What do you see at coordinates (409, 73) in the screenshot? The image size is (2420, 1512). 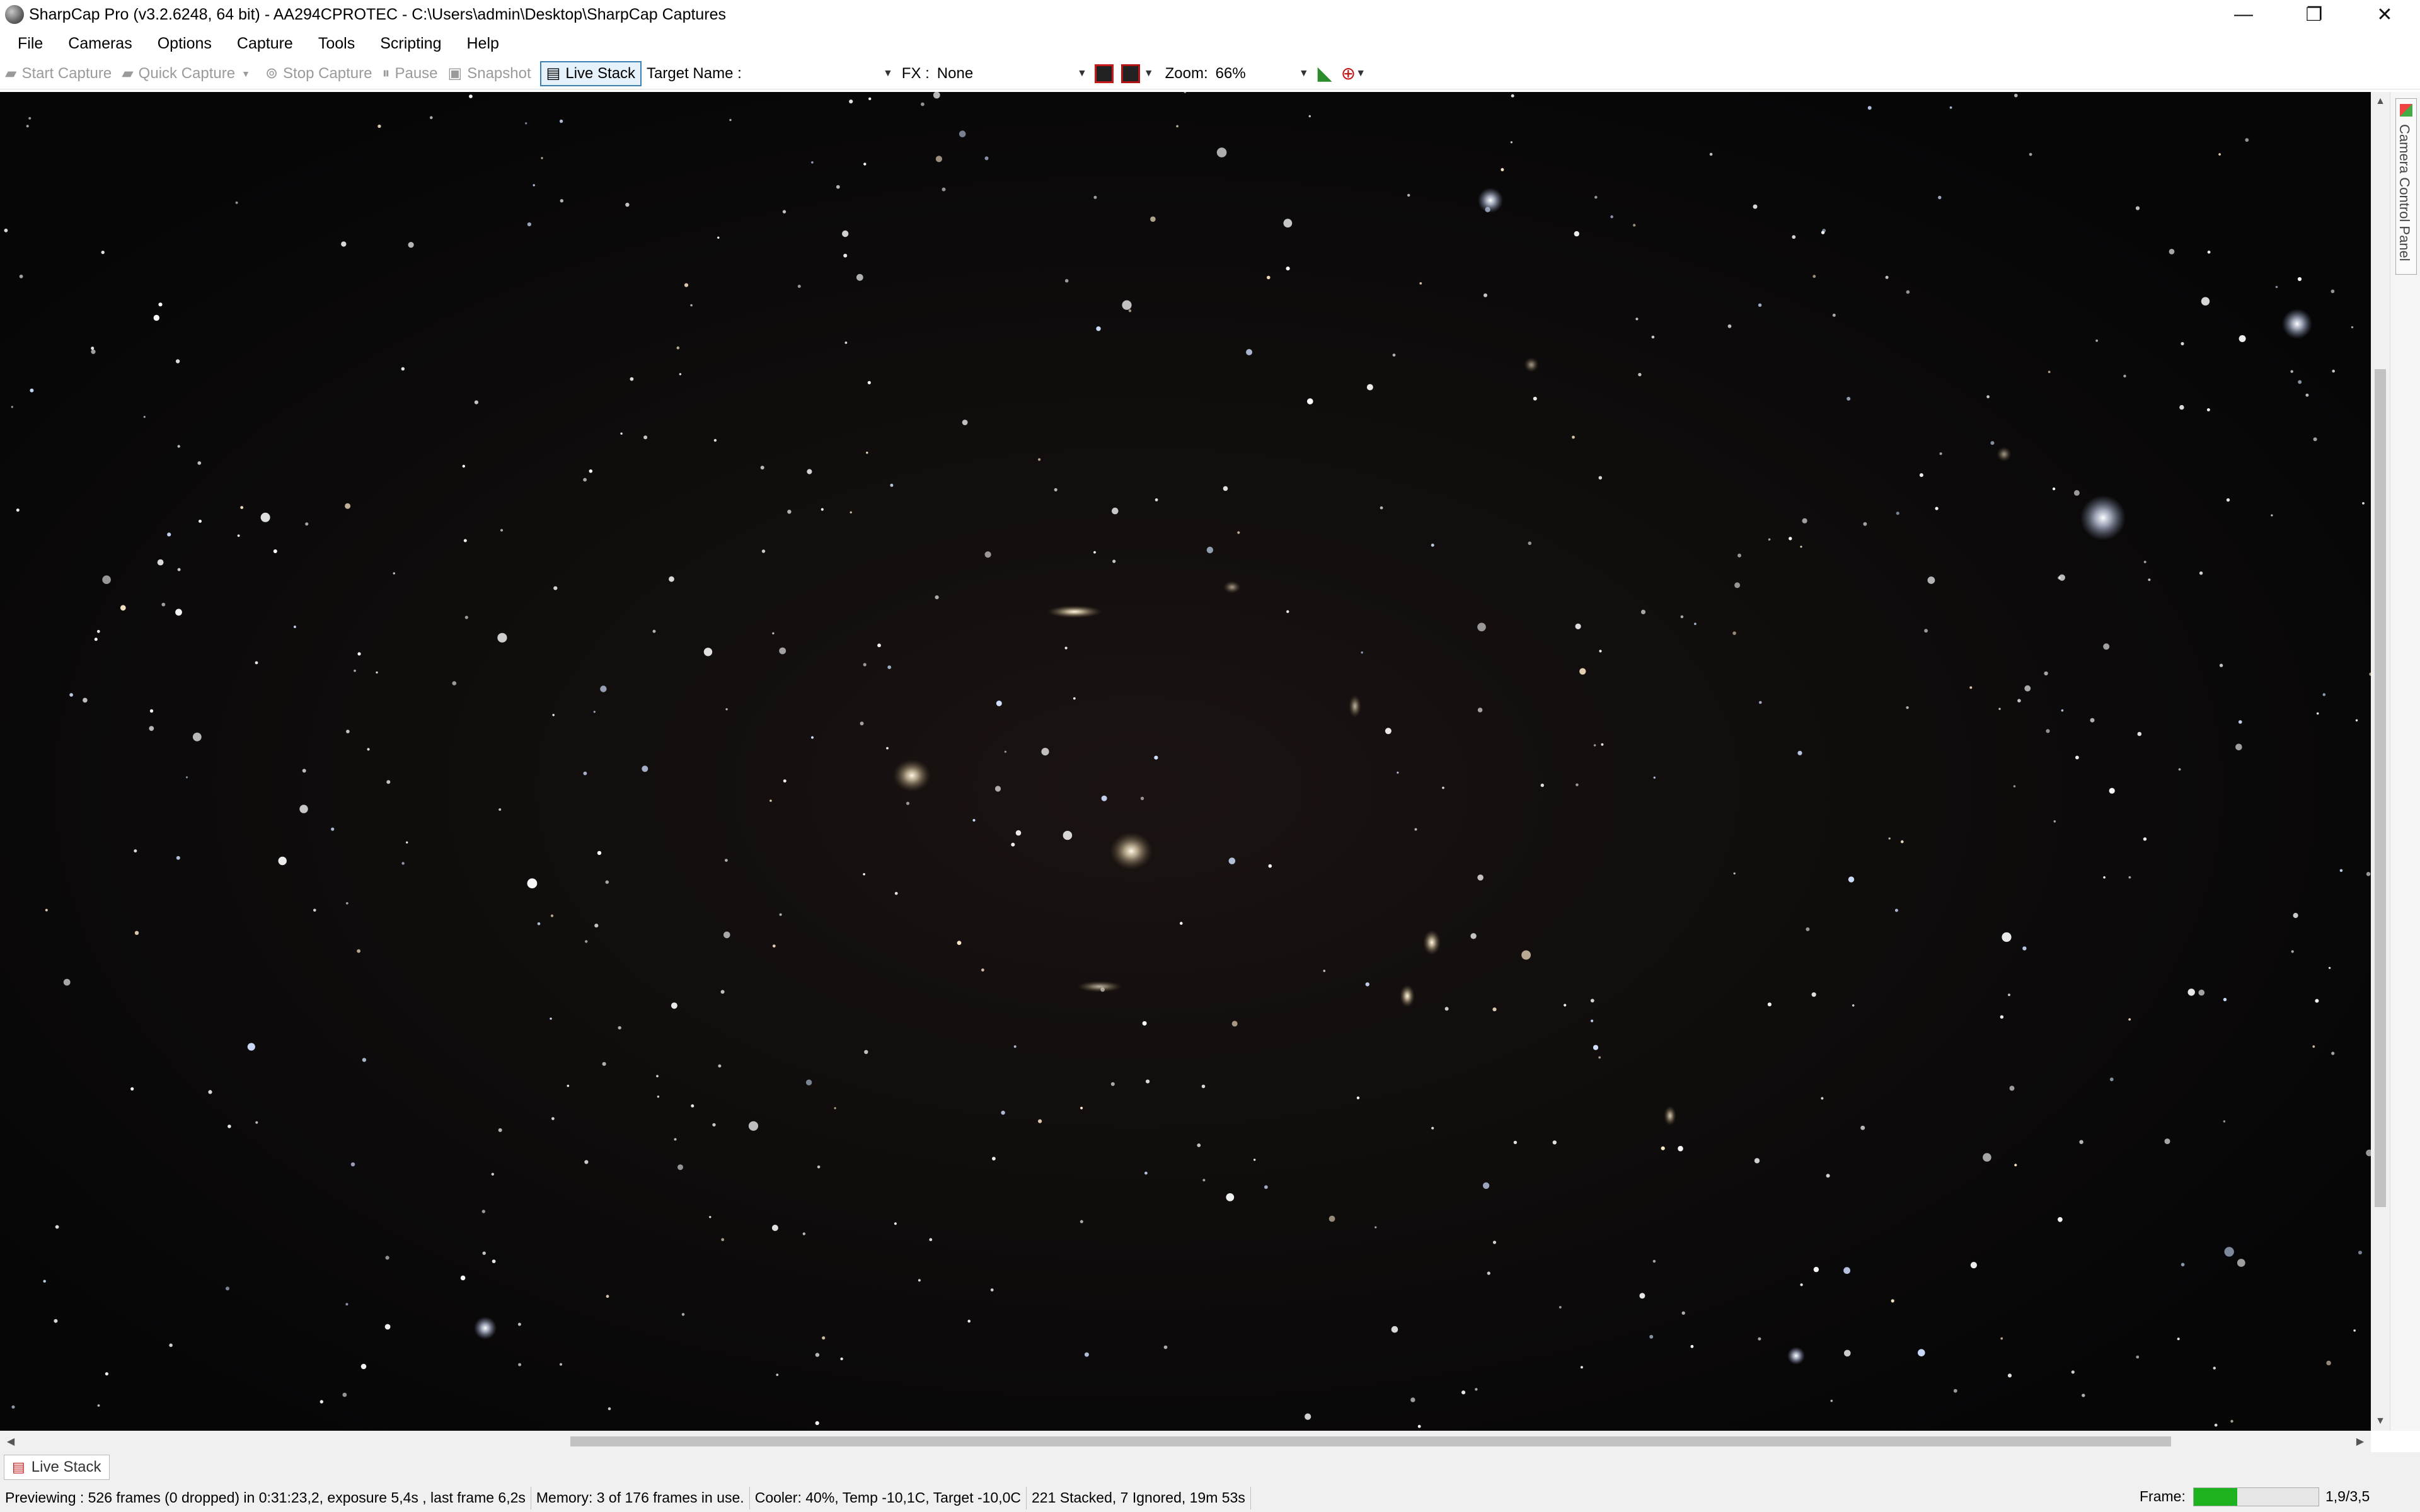 I see `pause-button: ⏸ Pause` at bounding box center [409, 73].